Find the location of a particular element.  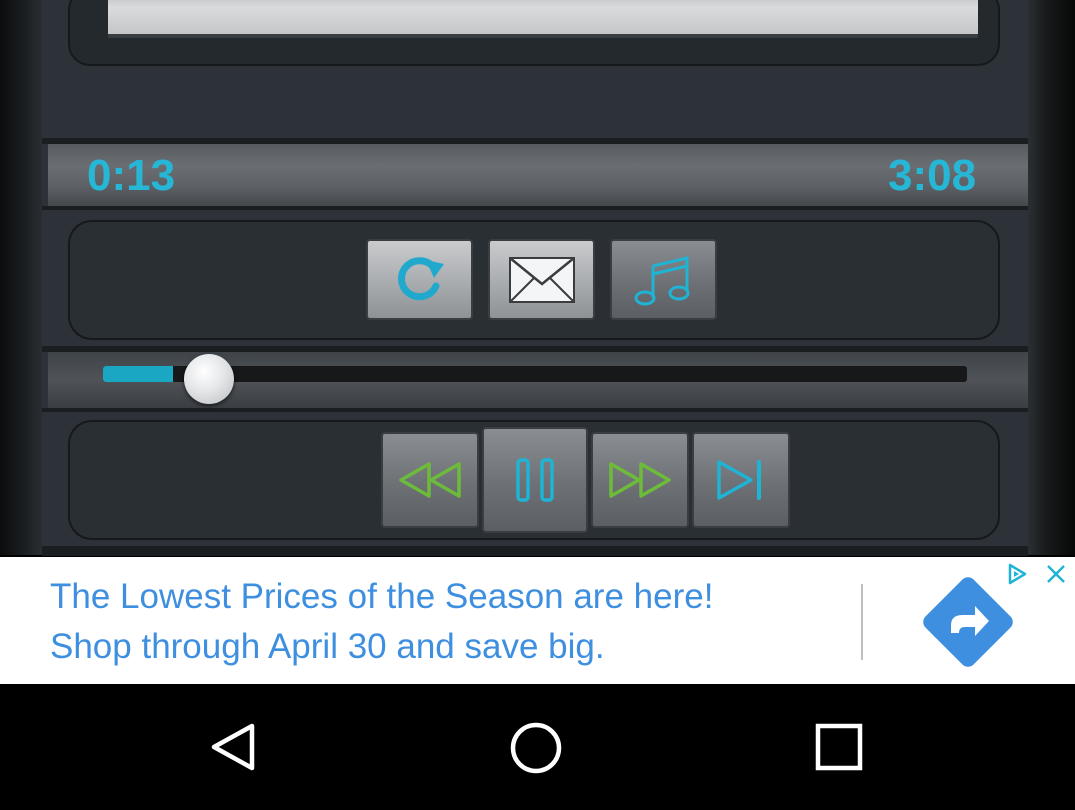

ad-close-button is located at coordinates (1055, 574).